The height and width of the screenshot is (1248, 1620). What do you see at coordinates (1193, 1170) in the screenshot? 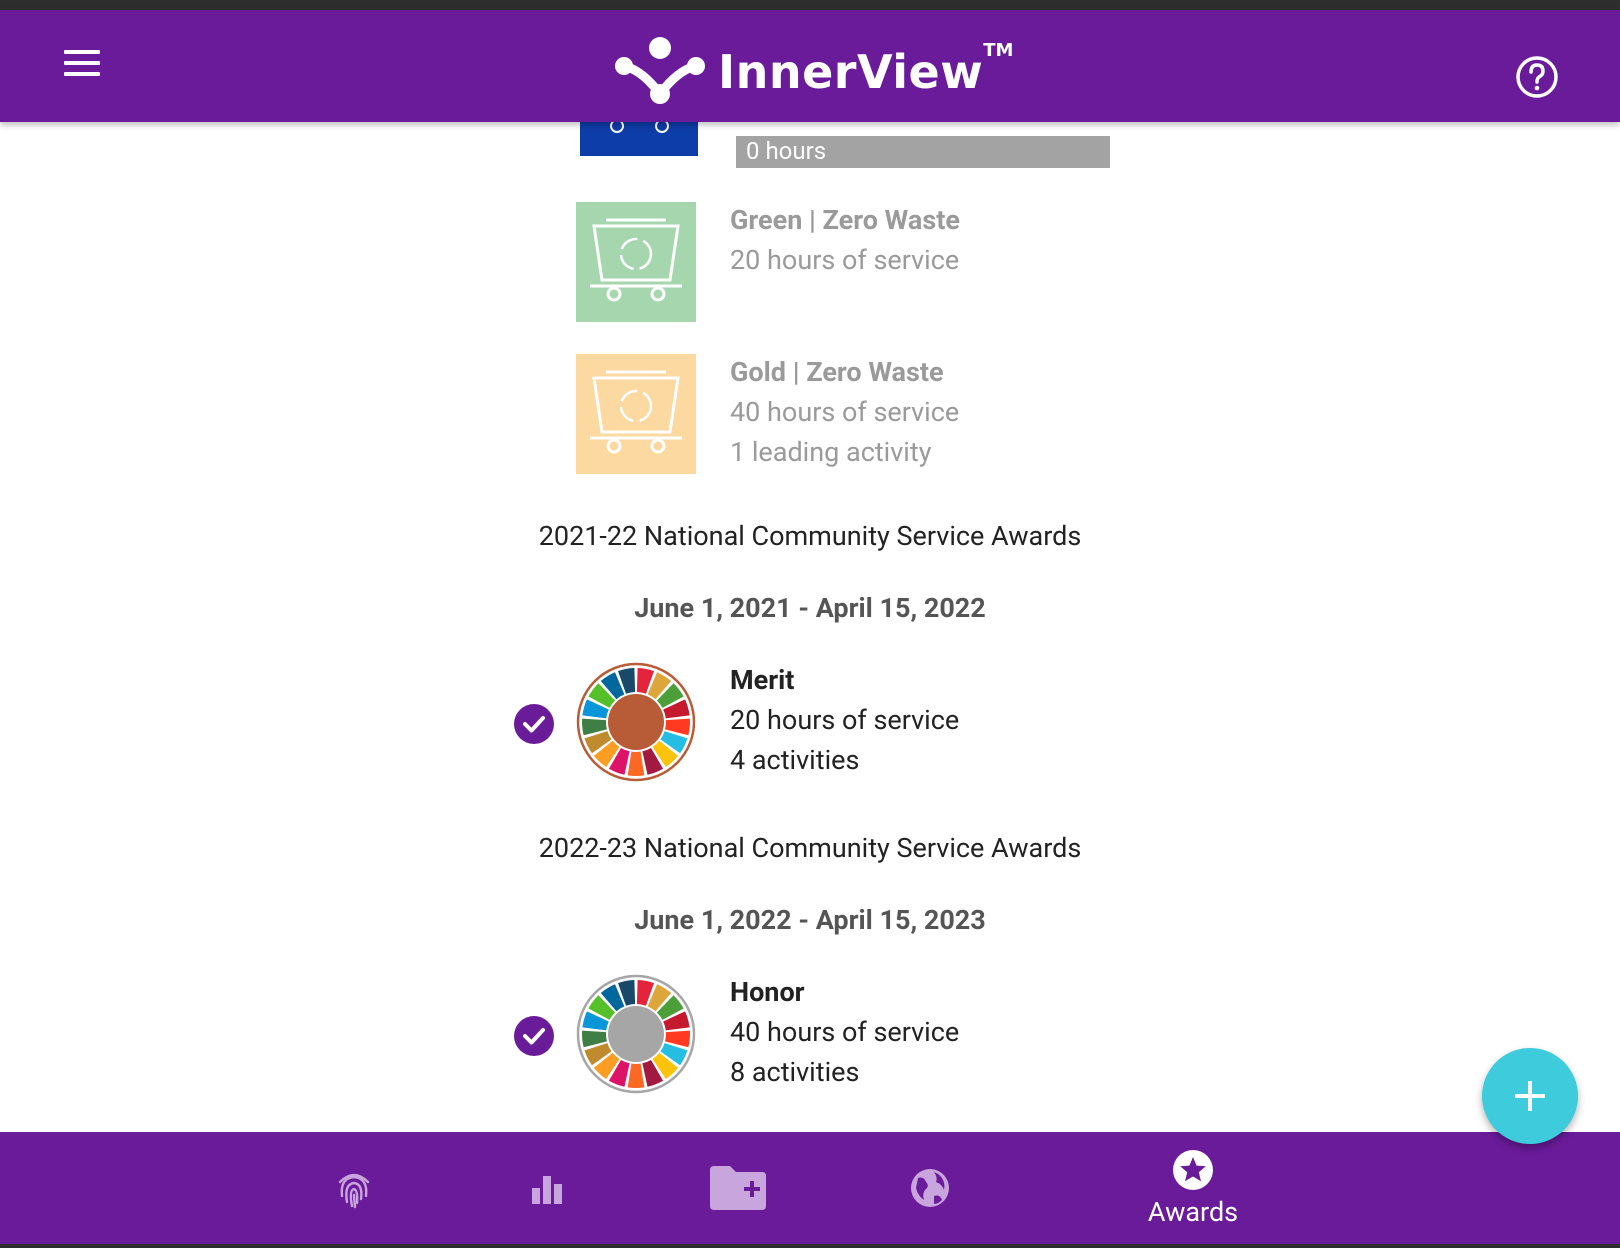
I see `star-circle-icon` at bounding box center [1193, 1170].